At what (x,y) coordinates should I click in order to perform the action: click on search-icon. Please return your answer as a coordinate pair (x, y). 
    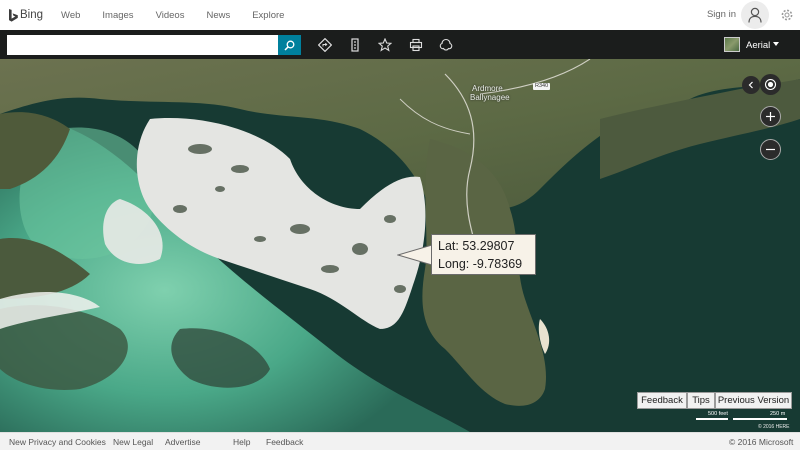
    Looking at the image, I should click on (289, 45).